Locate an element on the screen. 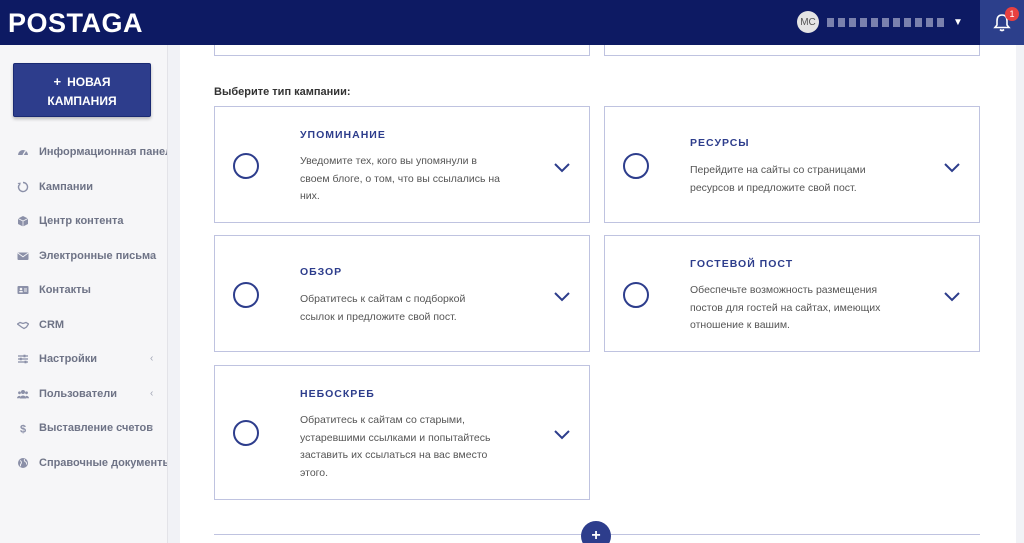 The image size is (1024, 543). sidebar-item: CRM is located at coordinates (83, 325).